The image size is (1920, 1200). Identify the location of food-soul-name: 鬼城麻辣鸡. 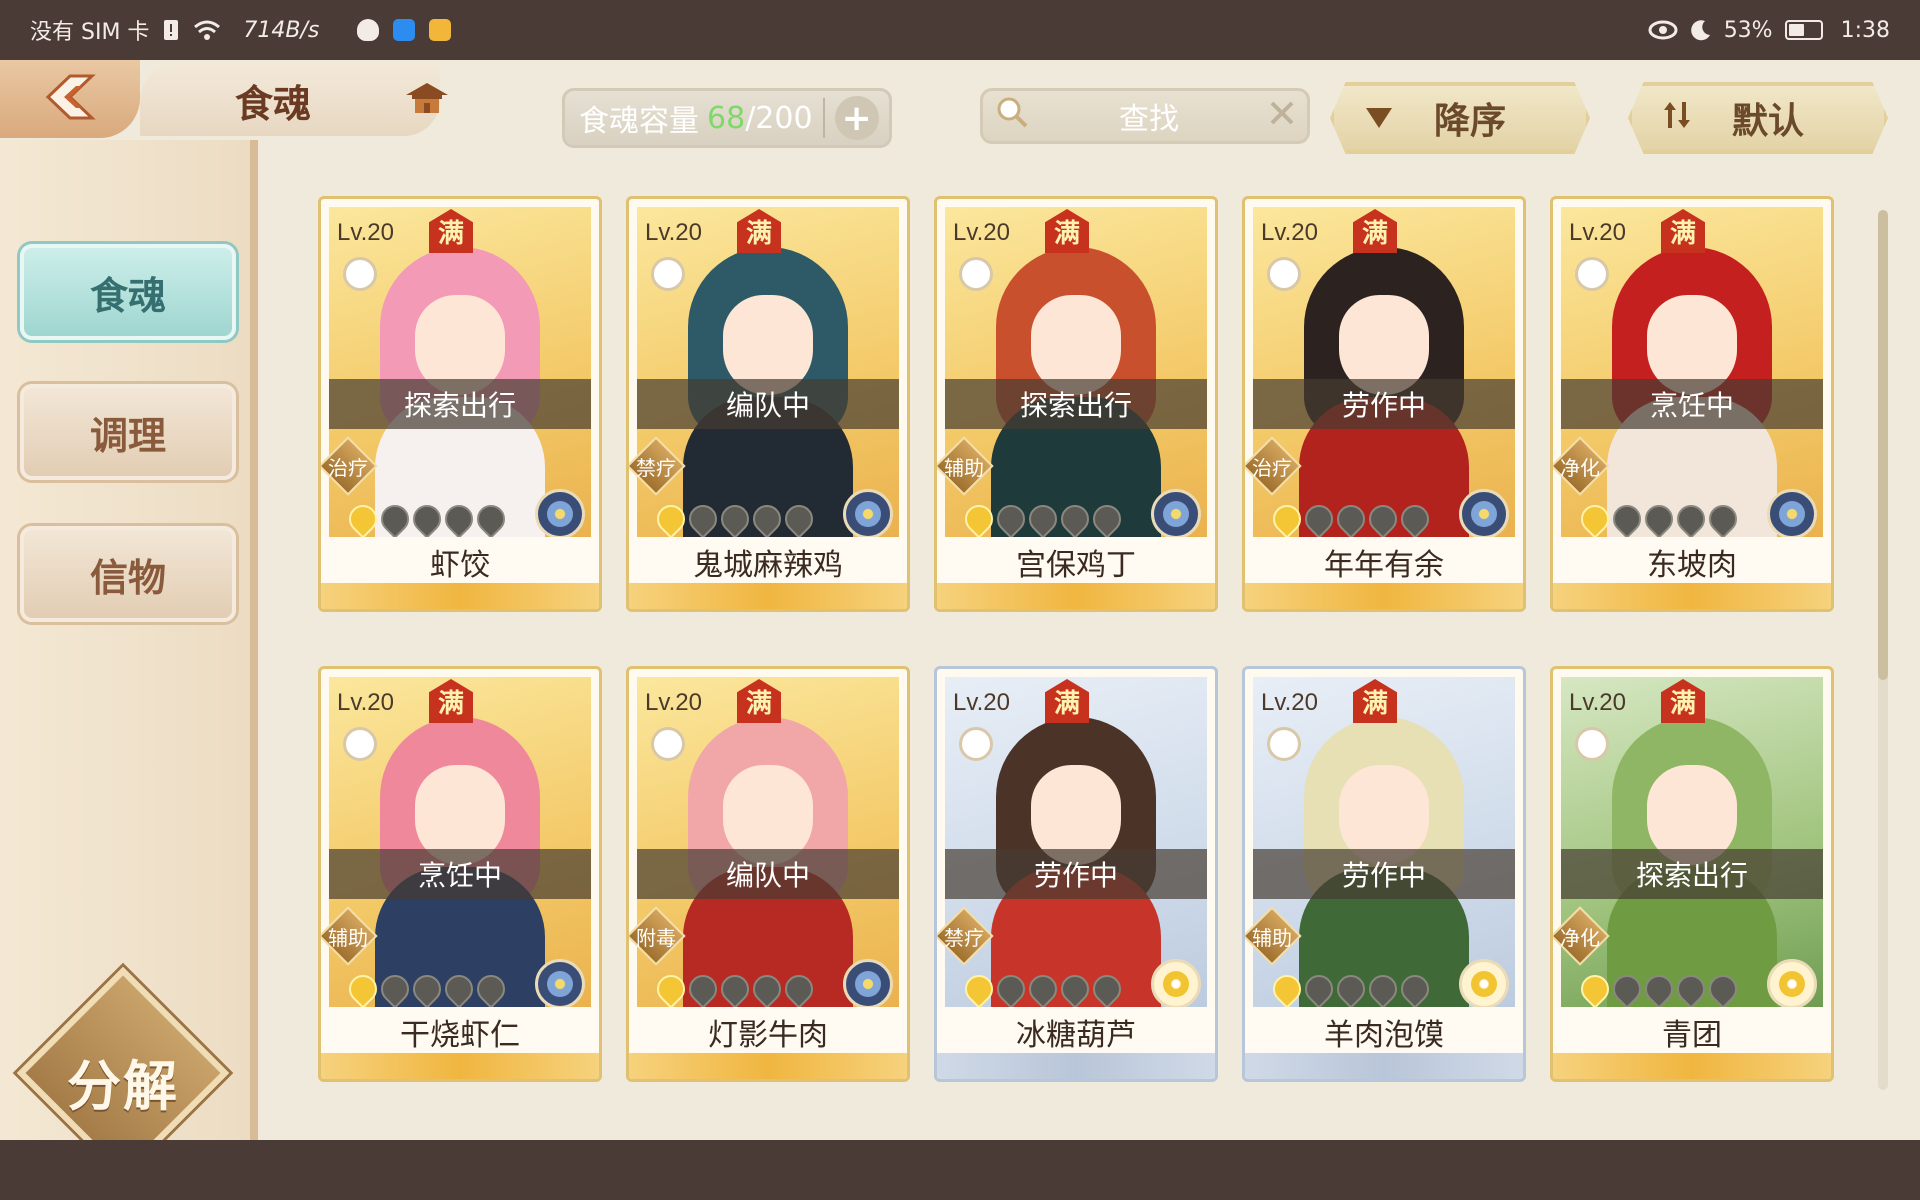
(768, 562).